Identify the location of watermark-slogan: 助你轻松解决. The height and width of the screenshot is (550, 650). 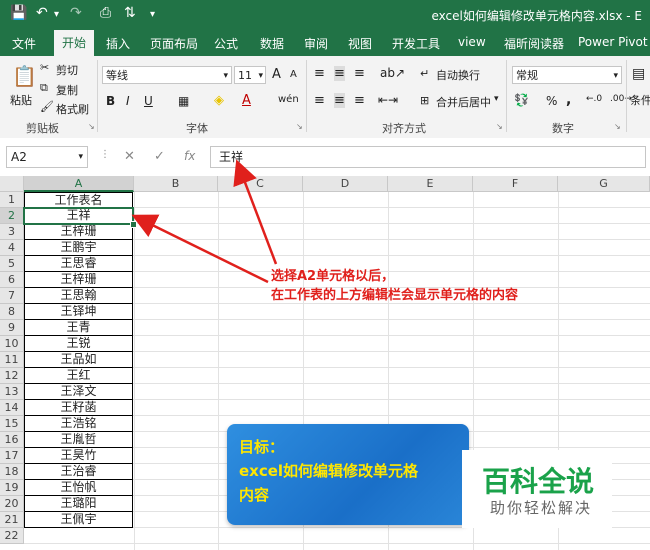
(541, 508).